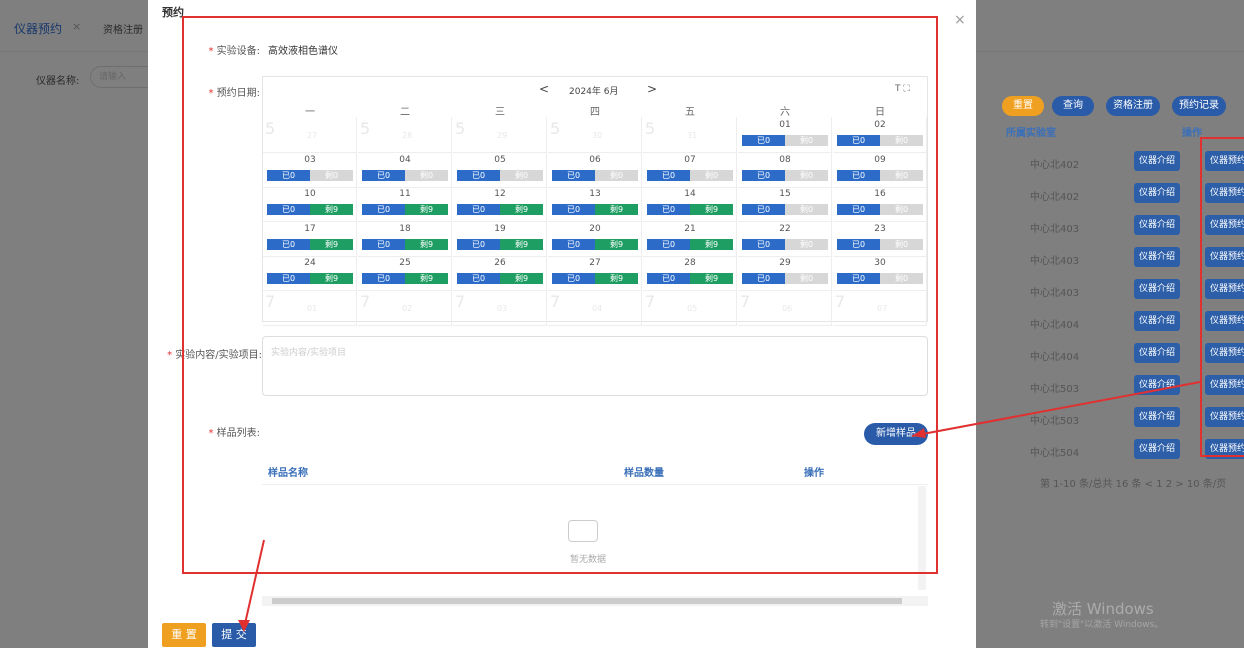 The image size is (1244, 648). I want to click on close-icon: ×, so click(960, 20).